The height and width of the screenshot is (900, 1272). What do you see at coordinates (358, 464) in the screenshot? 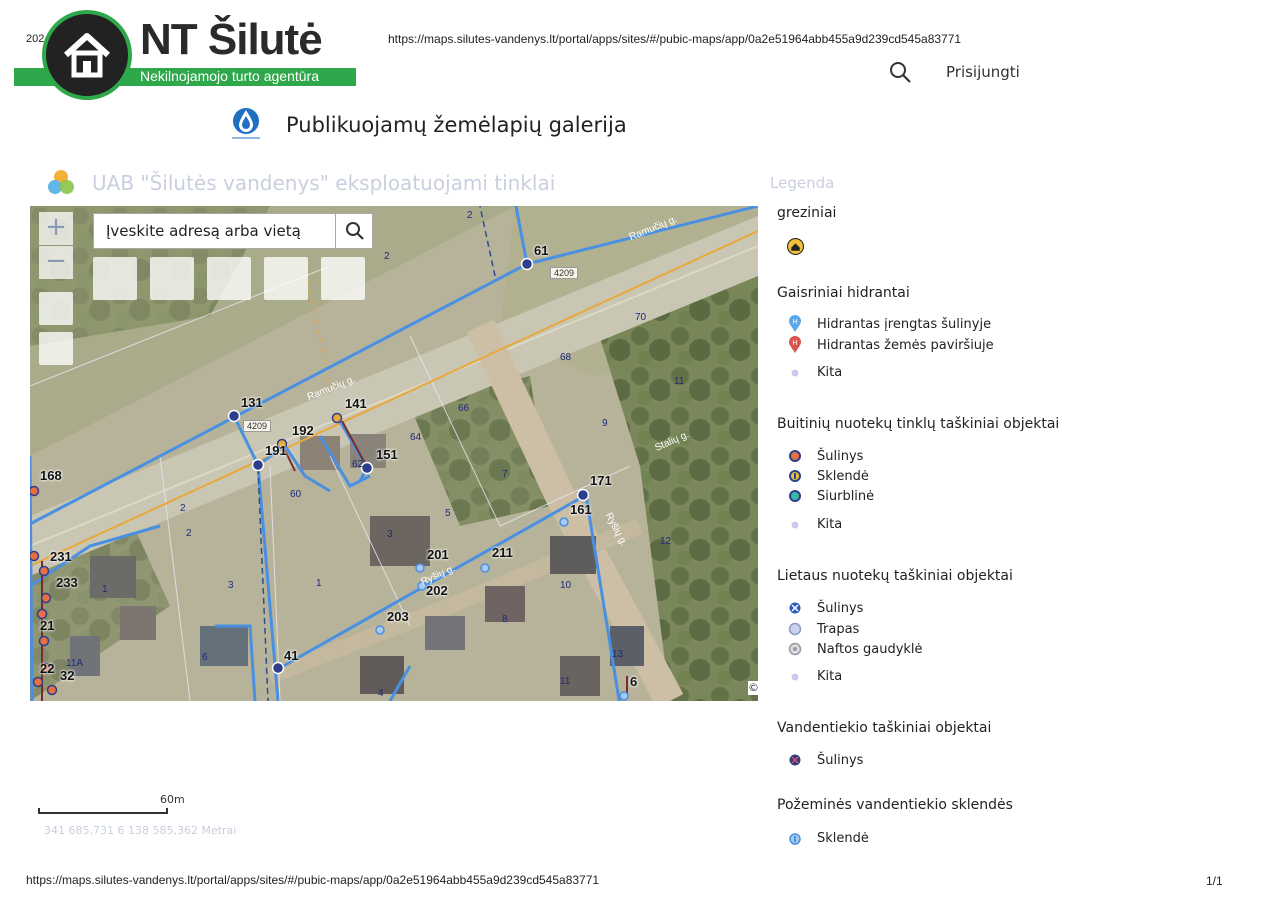
I see `parcel-label: 62` at bounding box center [358, 464].